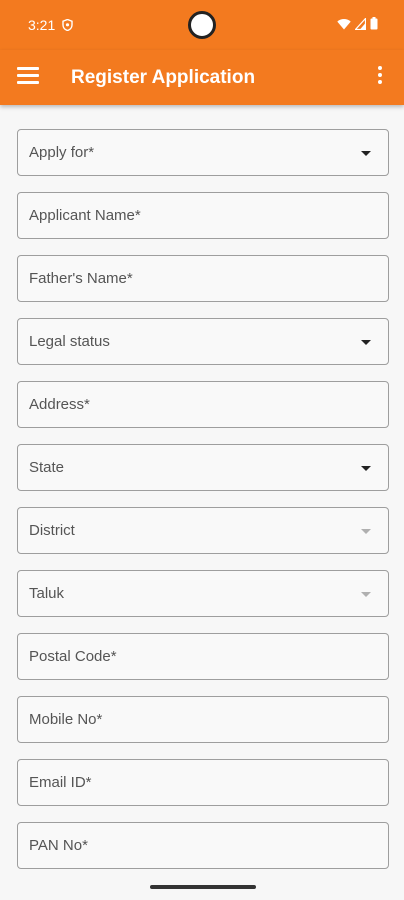 The width and height of the screenshot is (404, 900). Describe the element at coordinates (73, 656) in the screenshot. I see `field-label: Postal Code*` at that location.